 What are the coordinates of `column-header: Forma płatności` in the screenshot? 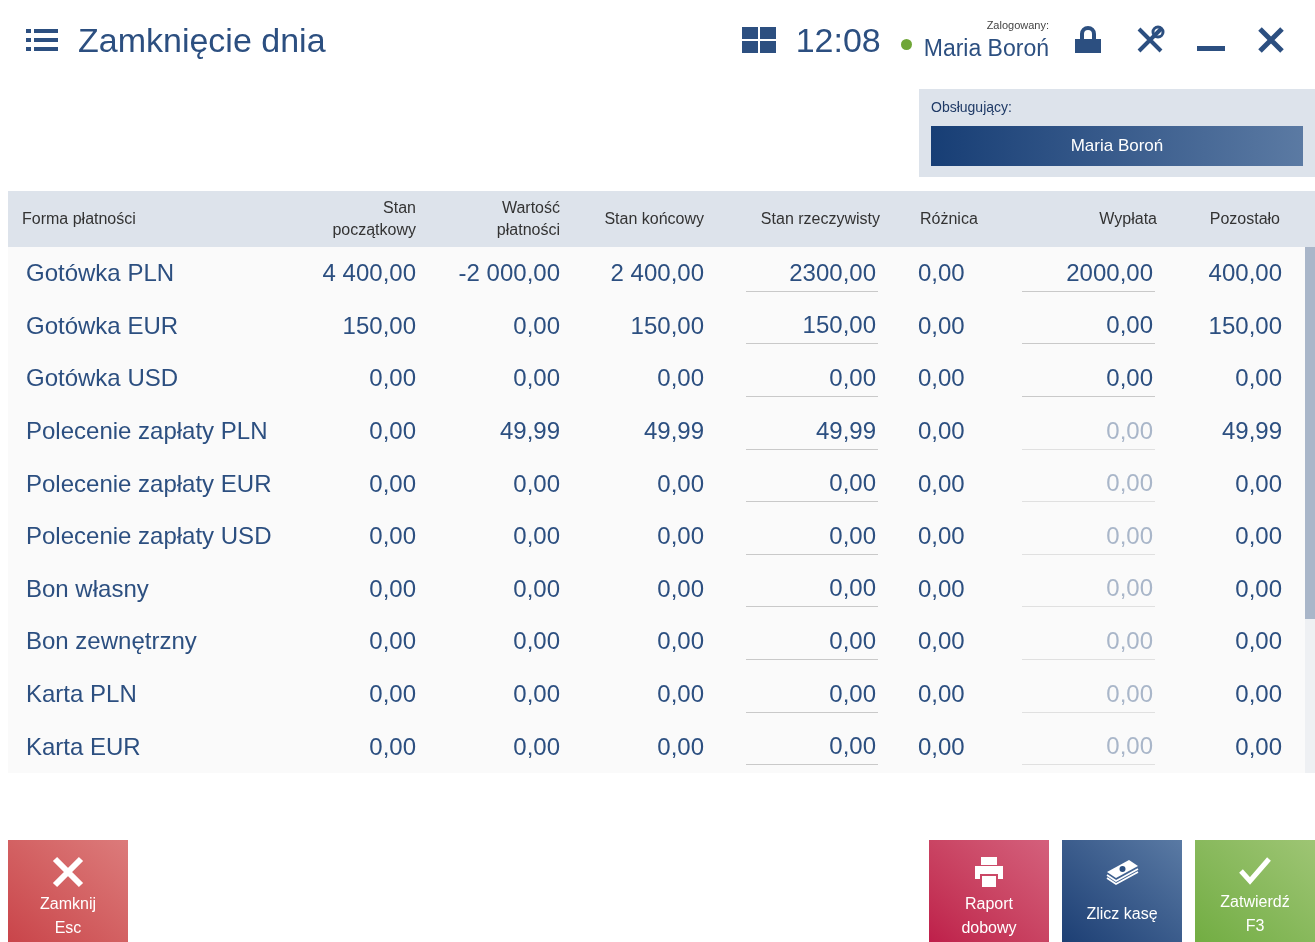 It's located at (79, 219).